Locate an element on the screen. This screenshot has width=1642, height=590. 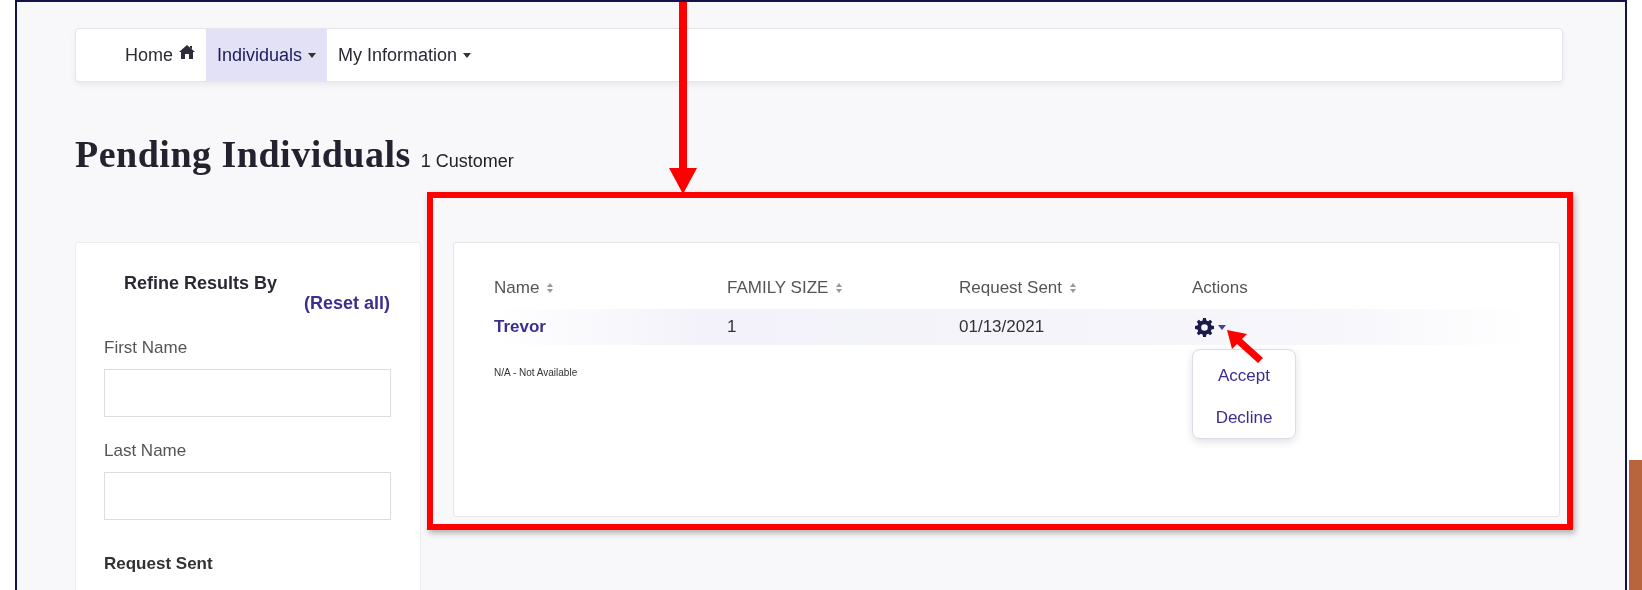
nav-item: Individuals is located at coordinates (267, 55).